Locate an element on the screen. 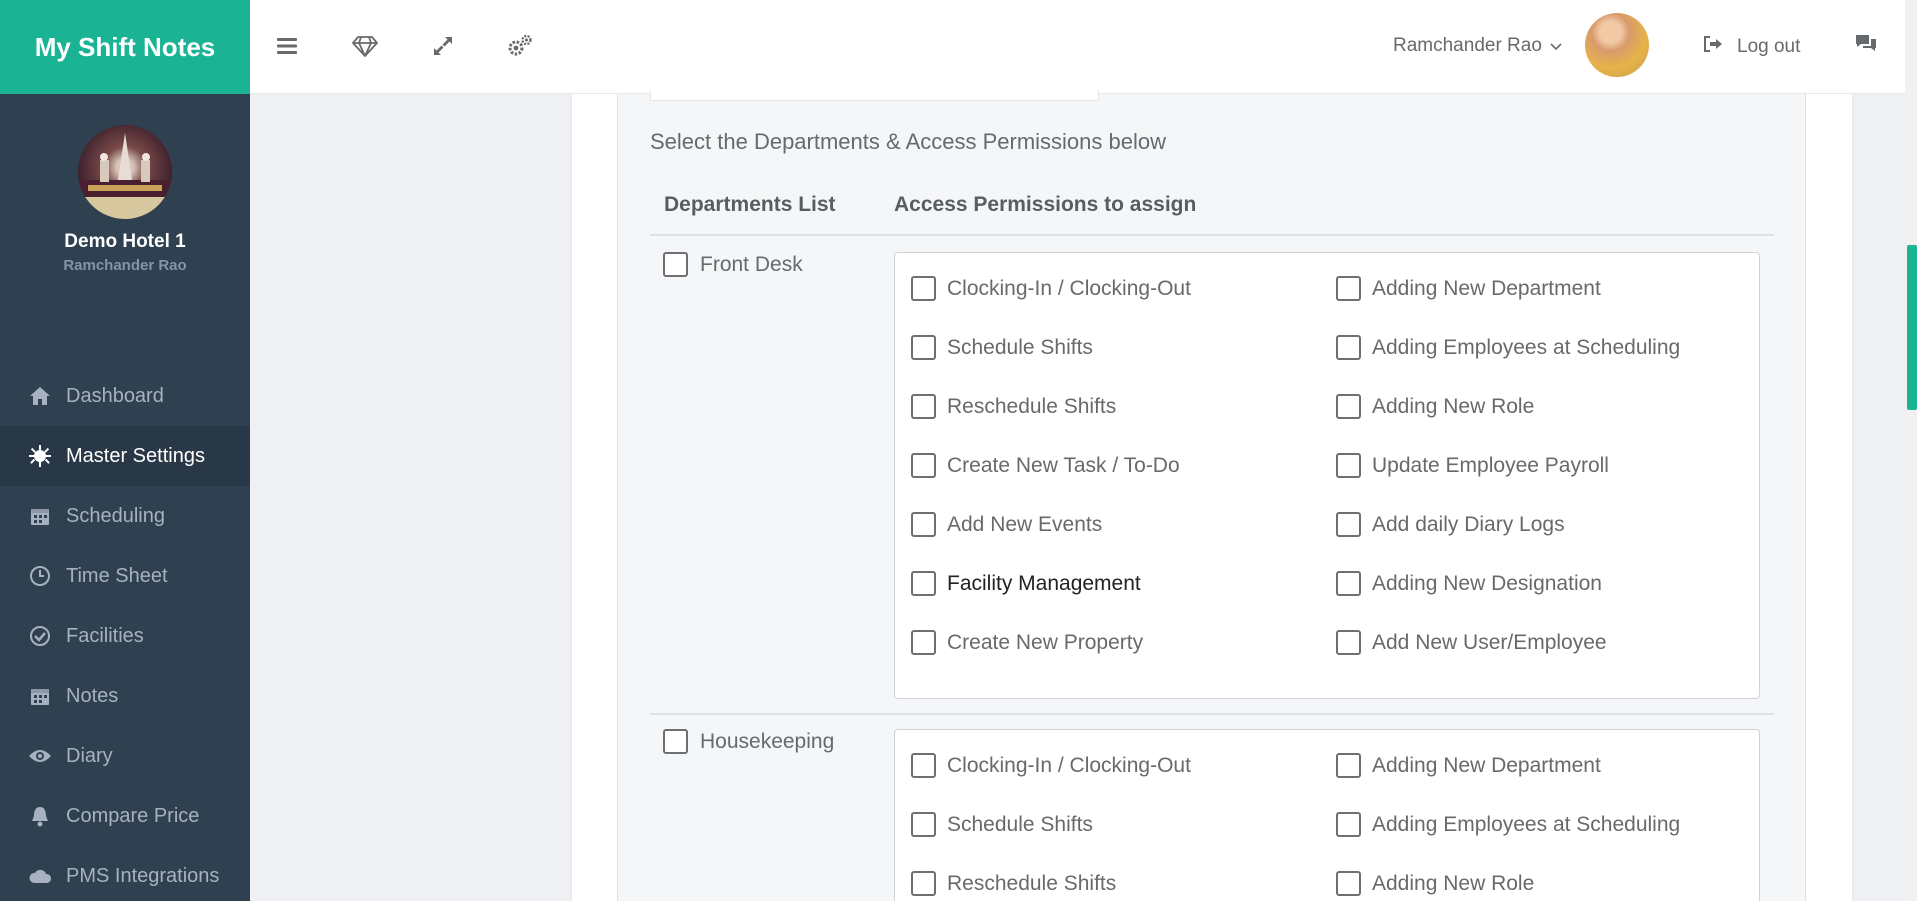  profile-block: Demo Hotel 1 Ramchander Rao is located at coordinates (125, 230).